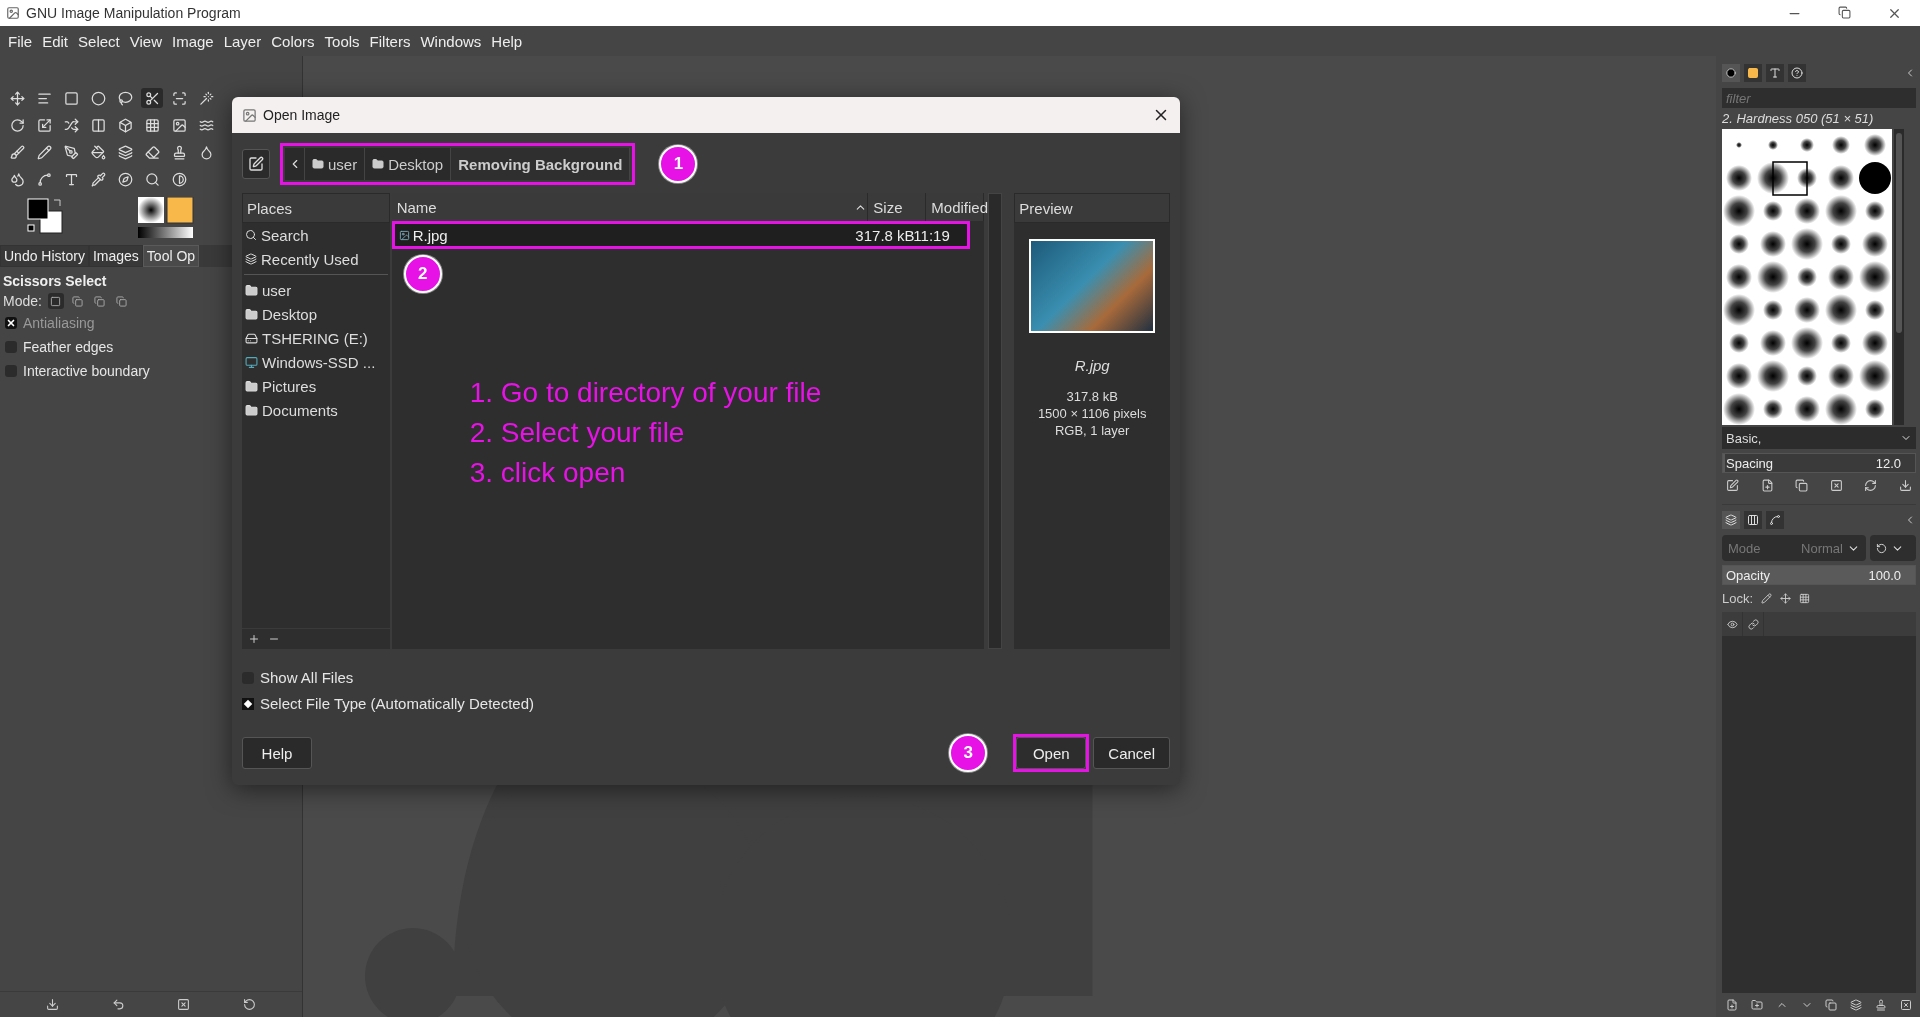 This screenshot has width=1920, height=1017. Describe the element at coordinates (293, 41) in the screenshot. I see `menu-item: Colors` at that location.